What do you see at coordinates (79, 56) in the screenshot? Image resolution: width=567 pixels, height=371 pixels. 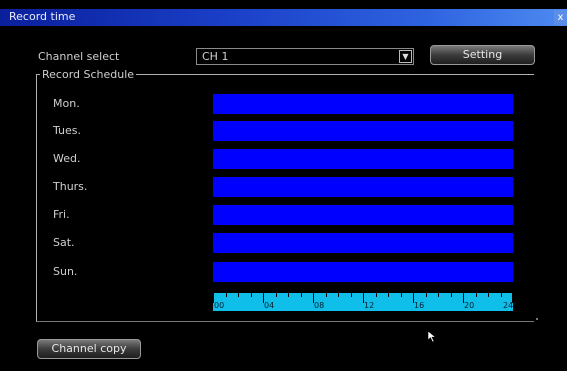 I see `channel-select-label: Channel select` at bounding box center [79, 56].